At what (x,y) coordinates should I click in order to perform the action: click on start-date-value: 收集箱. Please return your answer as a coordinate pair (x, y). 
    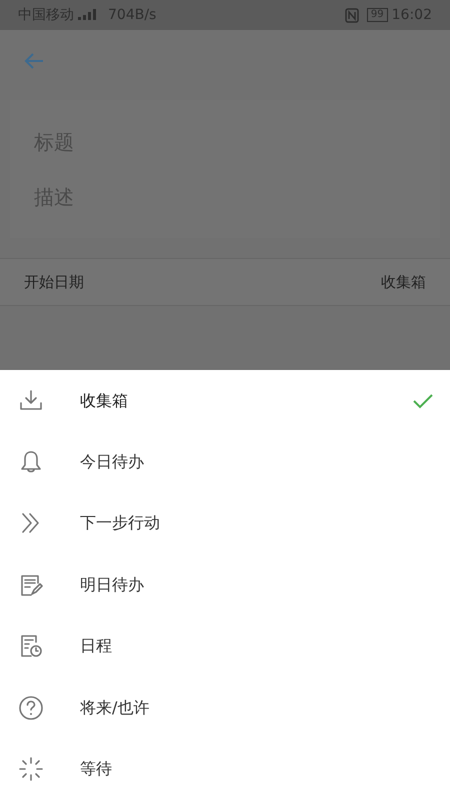
    Looking at the image, I should click on (403, 282).